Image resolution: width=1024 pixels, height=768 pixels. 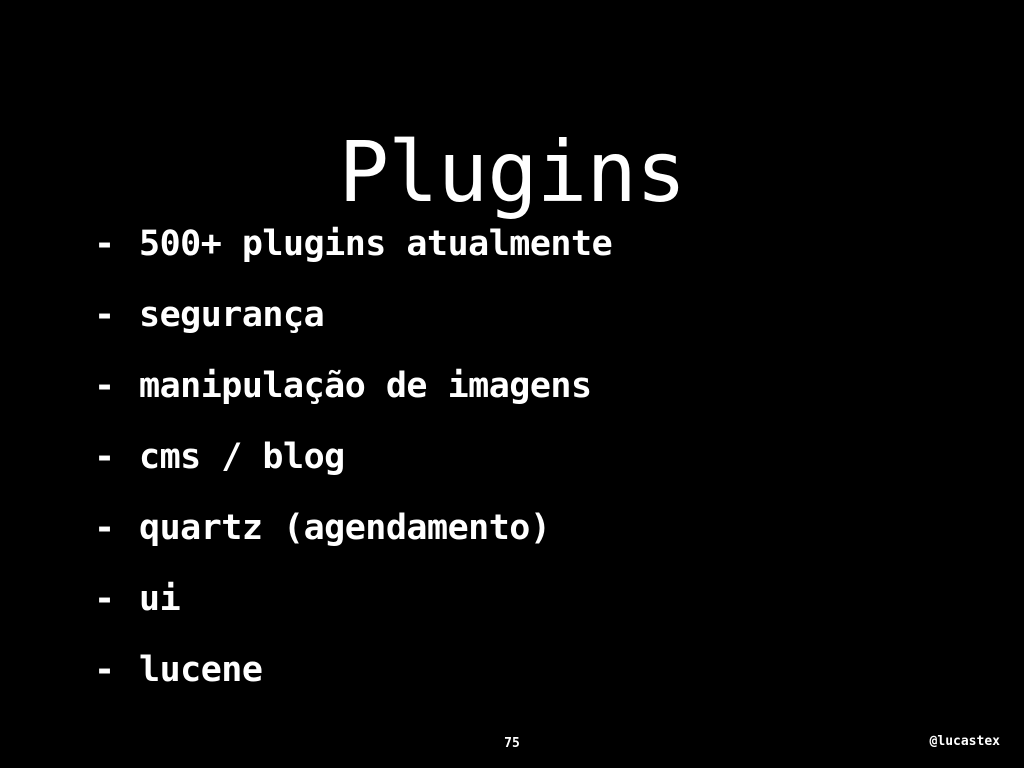 I want to click on bullet-text: 500+ plugins atualmente, so click(x=376, y=244).